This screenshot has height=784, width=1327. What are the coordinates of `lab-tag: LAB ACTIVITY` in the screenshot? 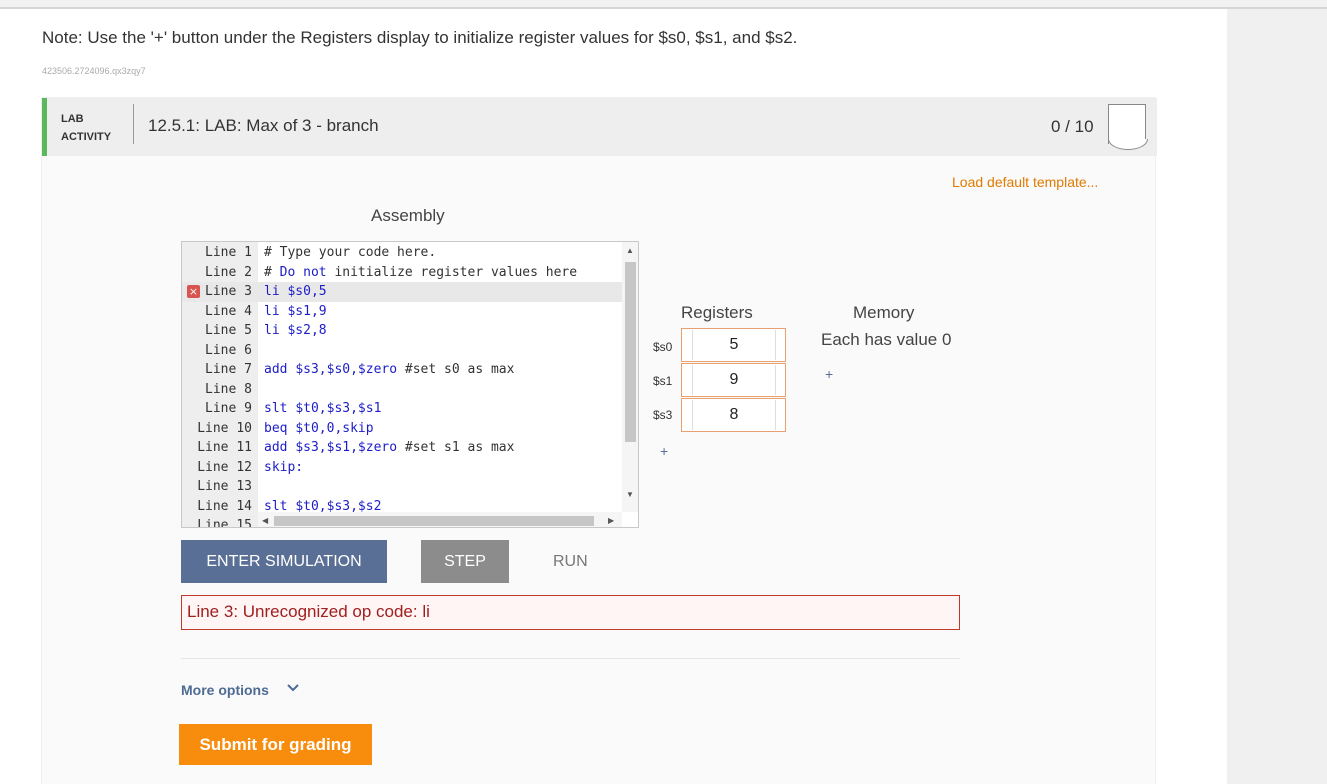 It's located at (86, 128).